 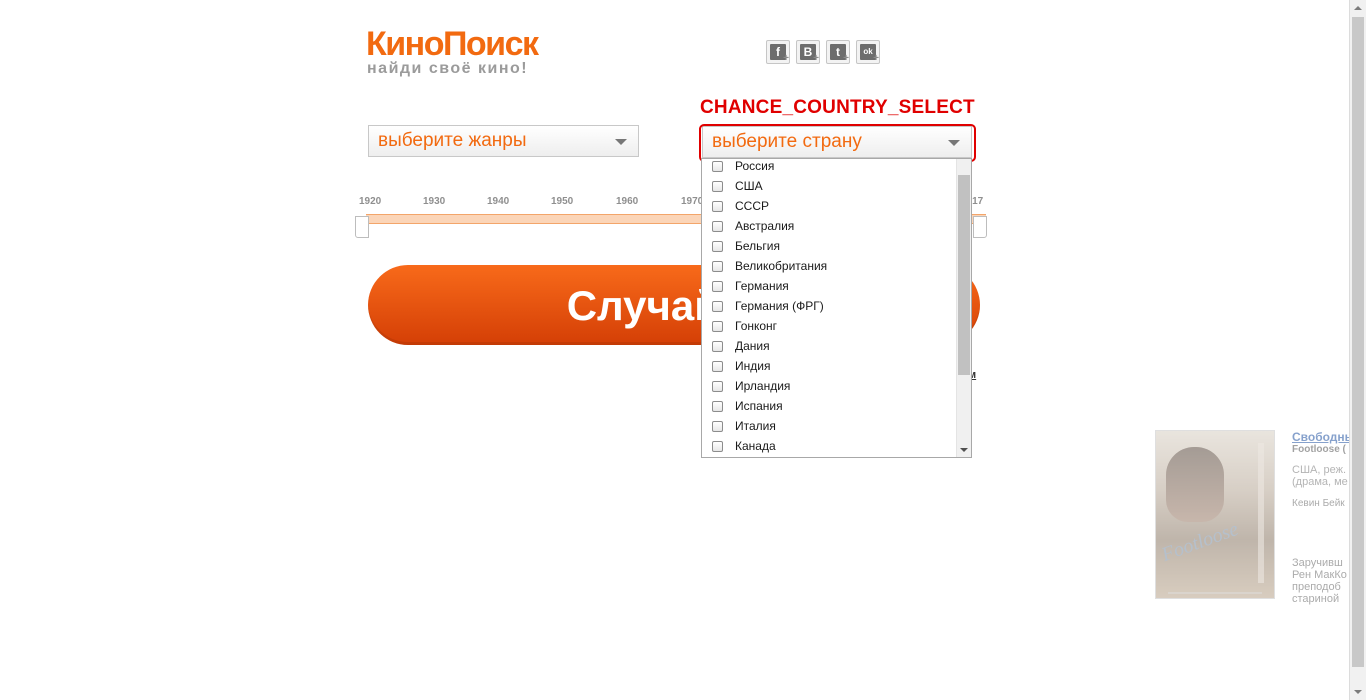 I want to click on page-scroll-thumb, so click(x=1358, y=342).